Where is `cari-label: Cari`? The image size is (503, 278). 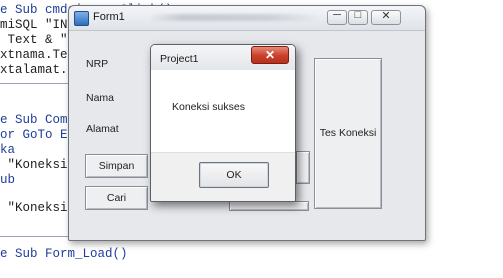
cari-label: Cari is located at coordinates (116, 198).